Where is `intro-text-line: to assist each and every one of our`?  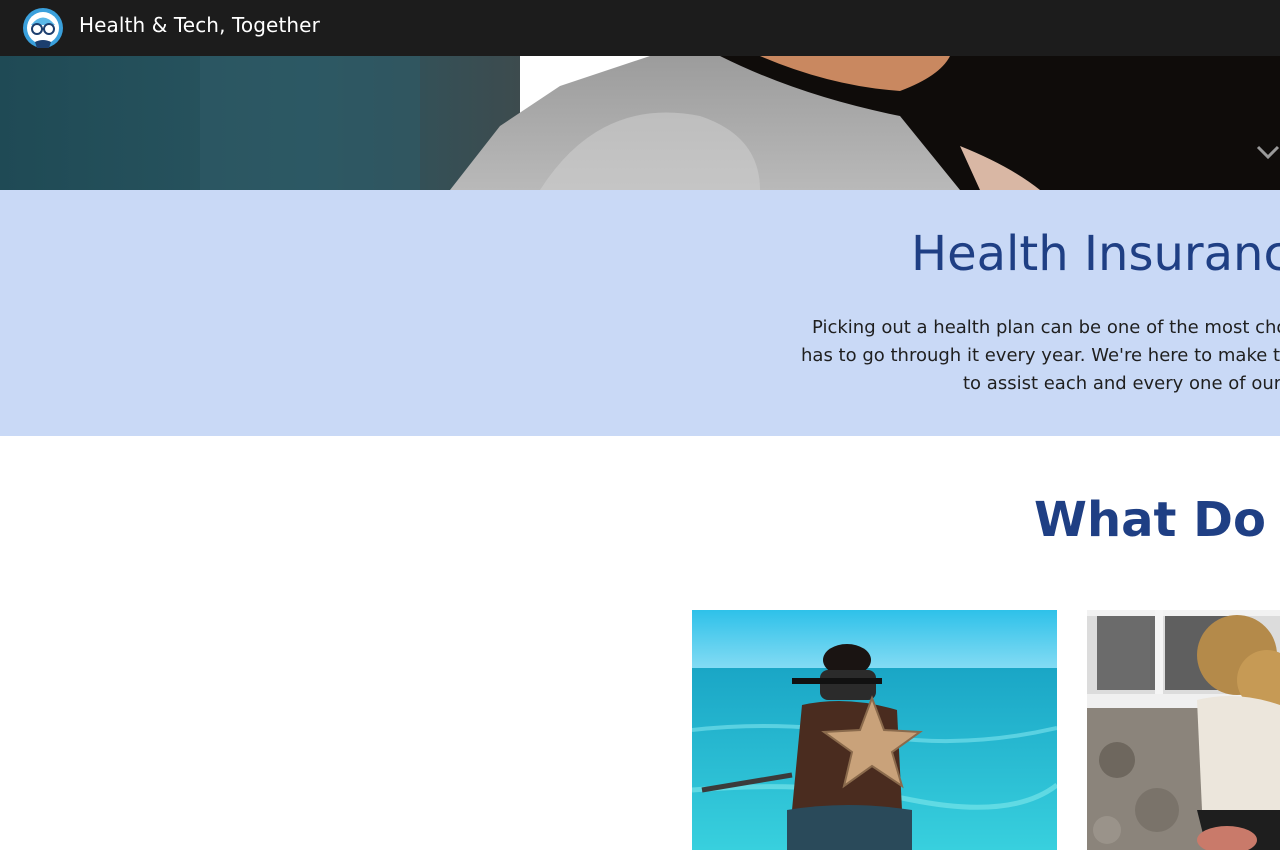
intro-text-line: to assist each and every one of our is located at coordinates (1121, 383).